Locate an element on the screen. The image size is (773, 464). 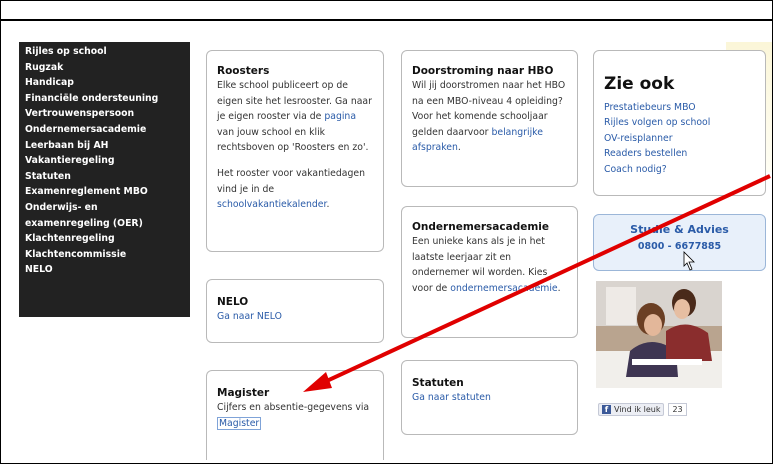
facebook-like-widget: f Vind ik leuk 23 is located at coordinates (642, 409).